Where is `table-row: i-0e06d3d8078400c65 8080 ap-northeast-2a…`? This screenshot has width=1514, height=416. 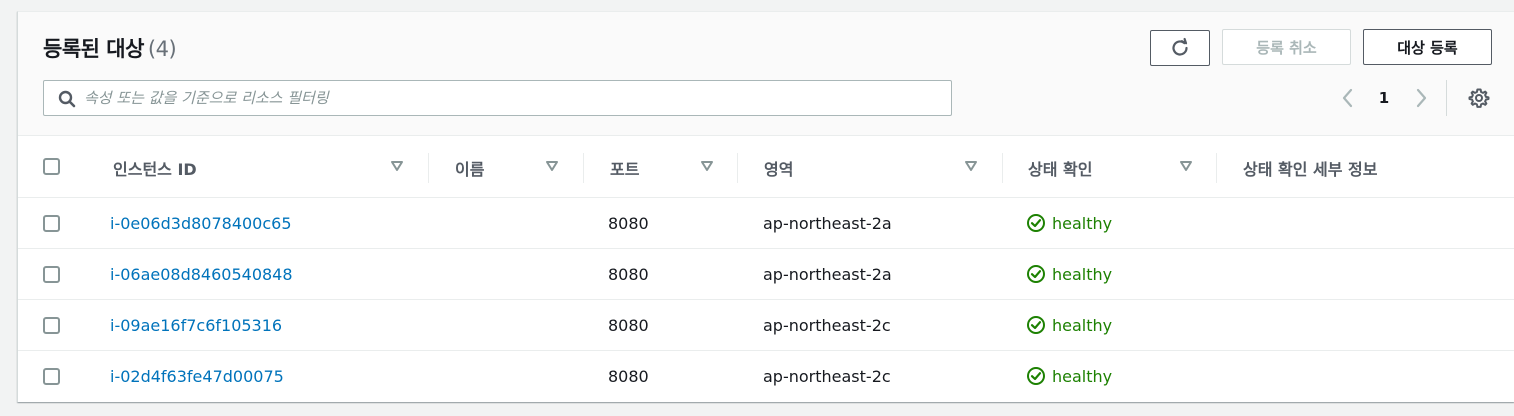 table-row: i-0e06d3d8078400c65 8080 ap-northeast-2a… is located at coordinates (766, 223).